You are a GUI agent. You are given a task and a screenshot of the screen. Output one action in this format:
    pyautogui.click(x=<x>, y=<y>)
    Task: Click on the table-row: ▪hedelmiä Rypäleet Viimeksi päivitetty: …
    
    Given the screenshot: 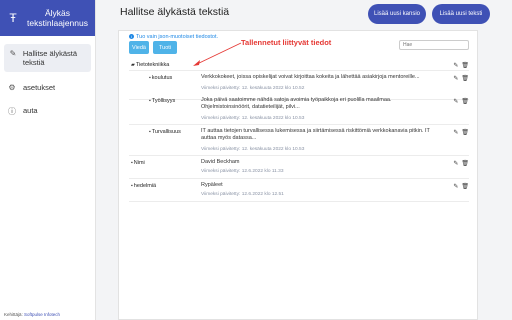 What is the action you would take?
    pyautogui.click(x=299, y=191)
    